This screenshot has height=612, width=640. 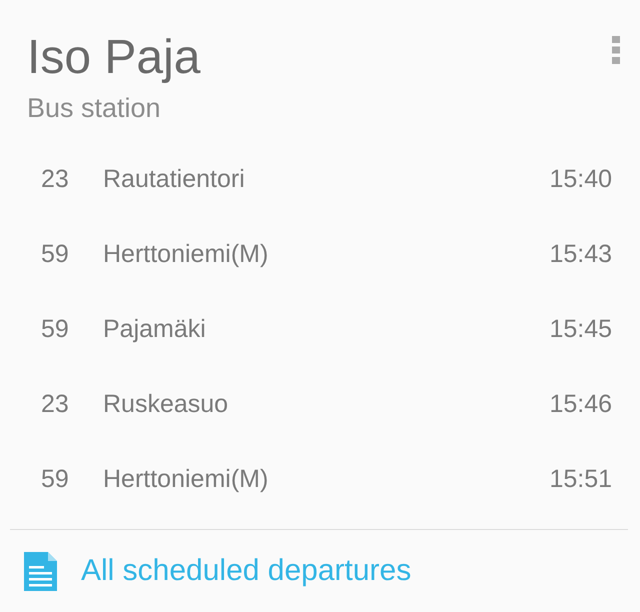 What do you see at coordinates (40, 571) in the screenshot?
I see `document-icon` at bounding box center [40, 571].